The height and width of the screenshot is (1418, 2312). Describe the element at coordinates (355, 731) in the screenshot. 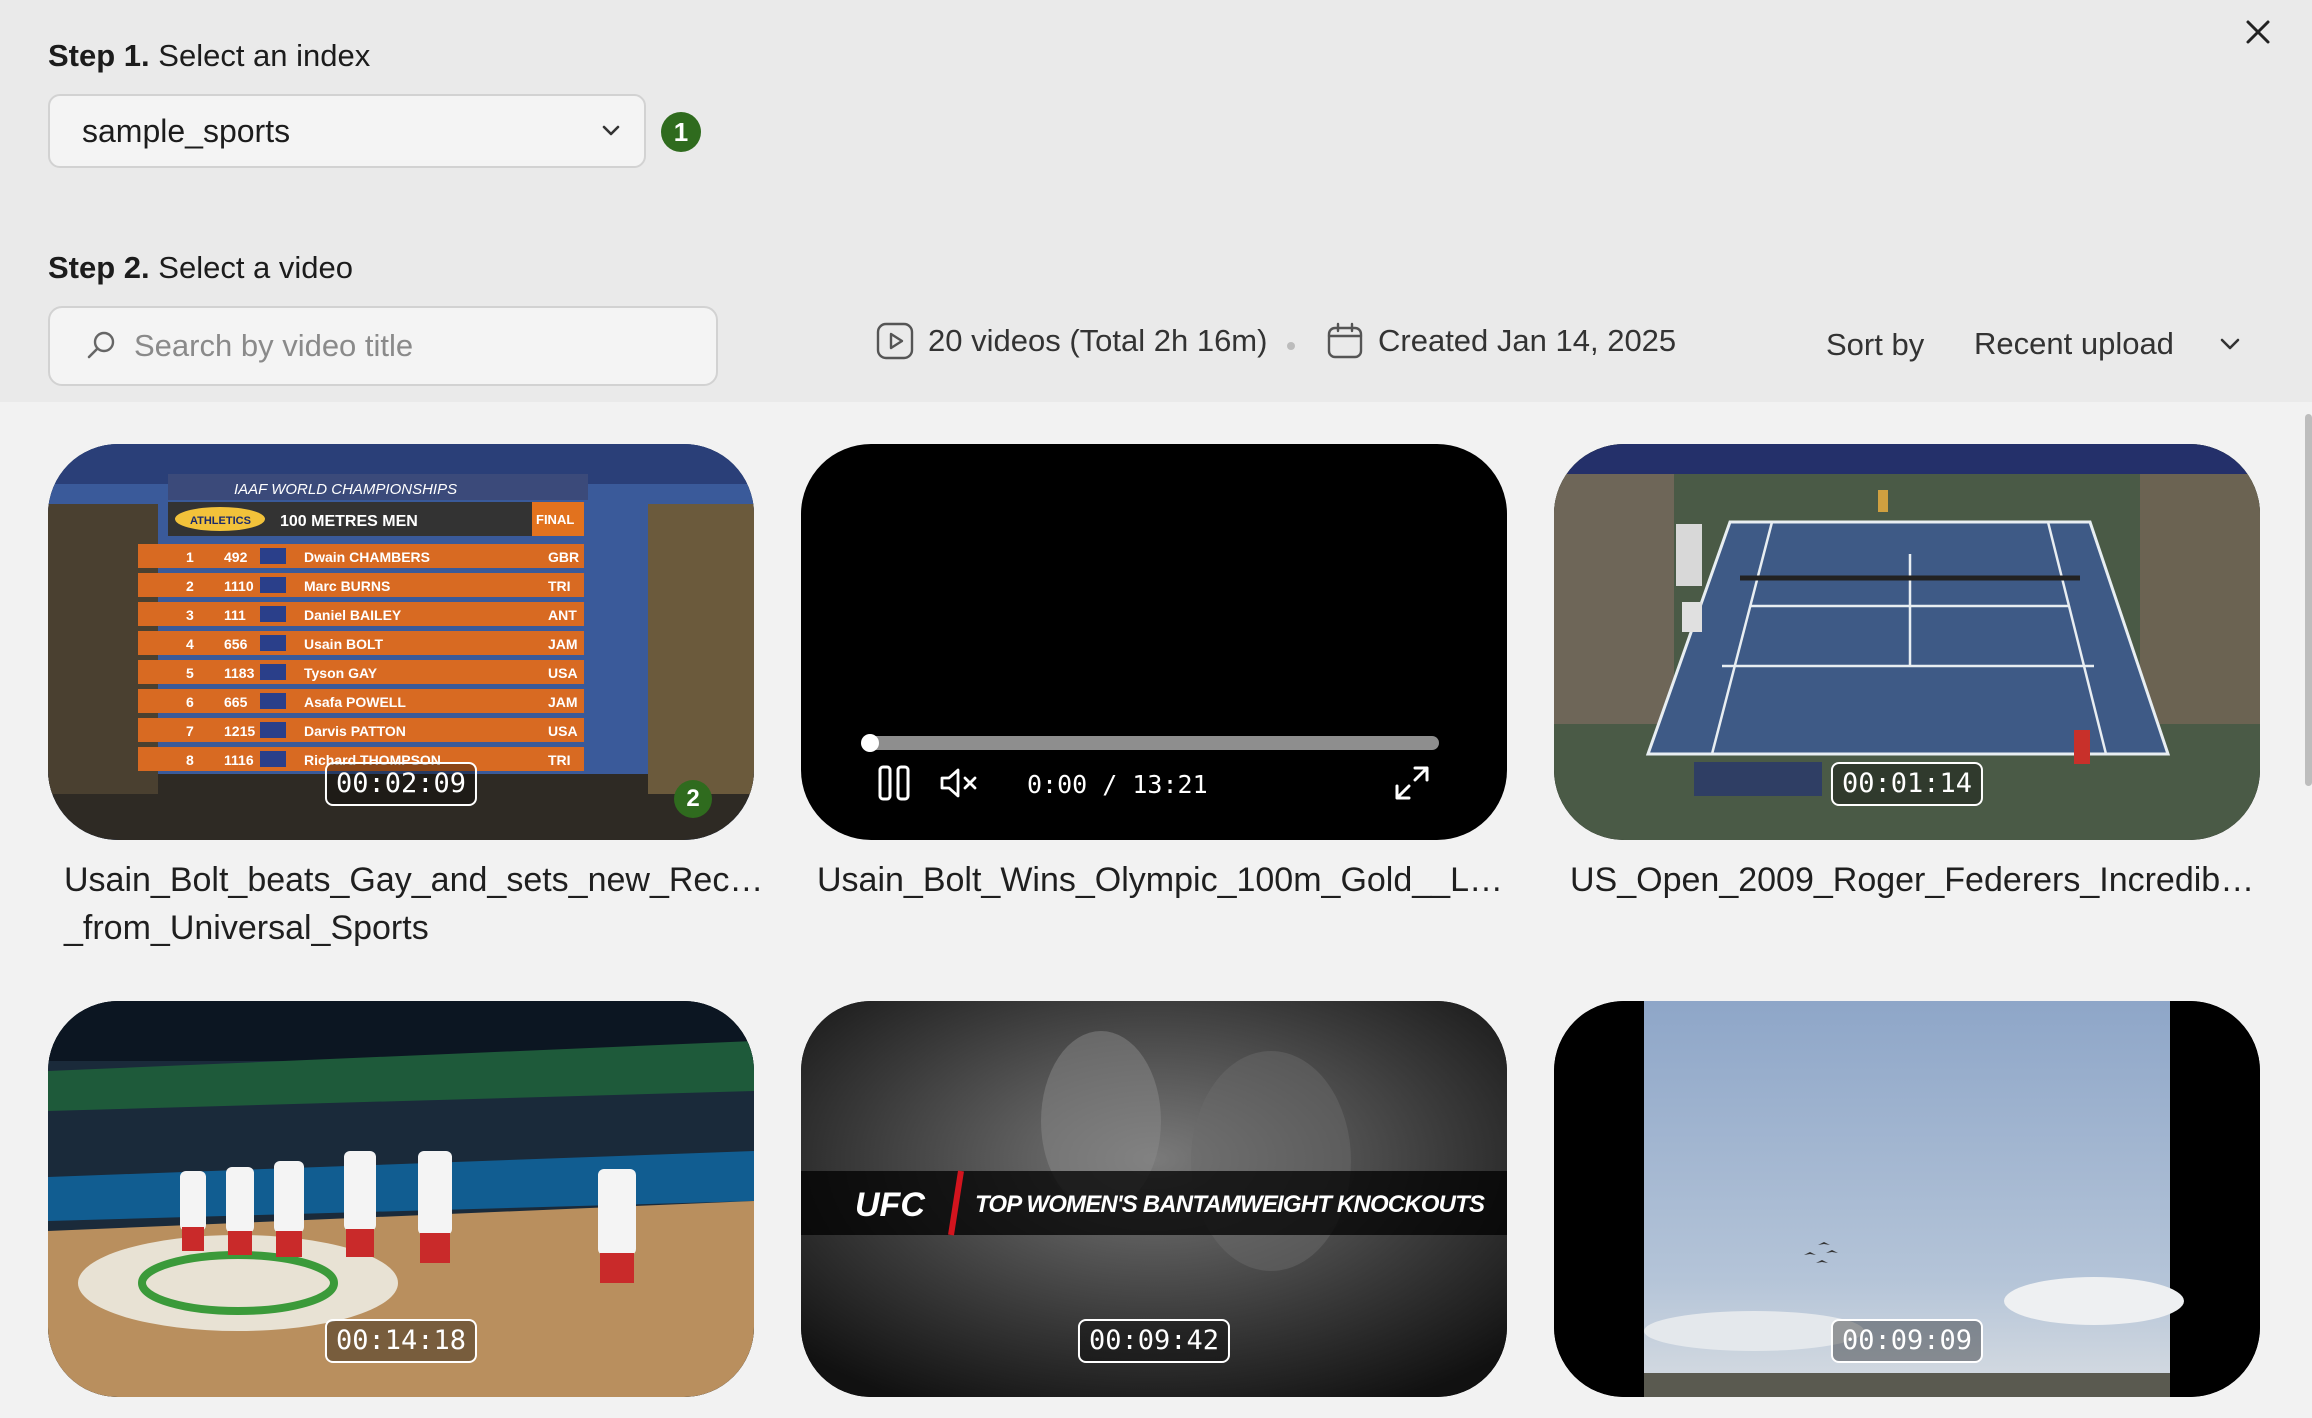

I see `scoreboard-athlete: Darvis PATTON` at that location.